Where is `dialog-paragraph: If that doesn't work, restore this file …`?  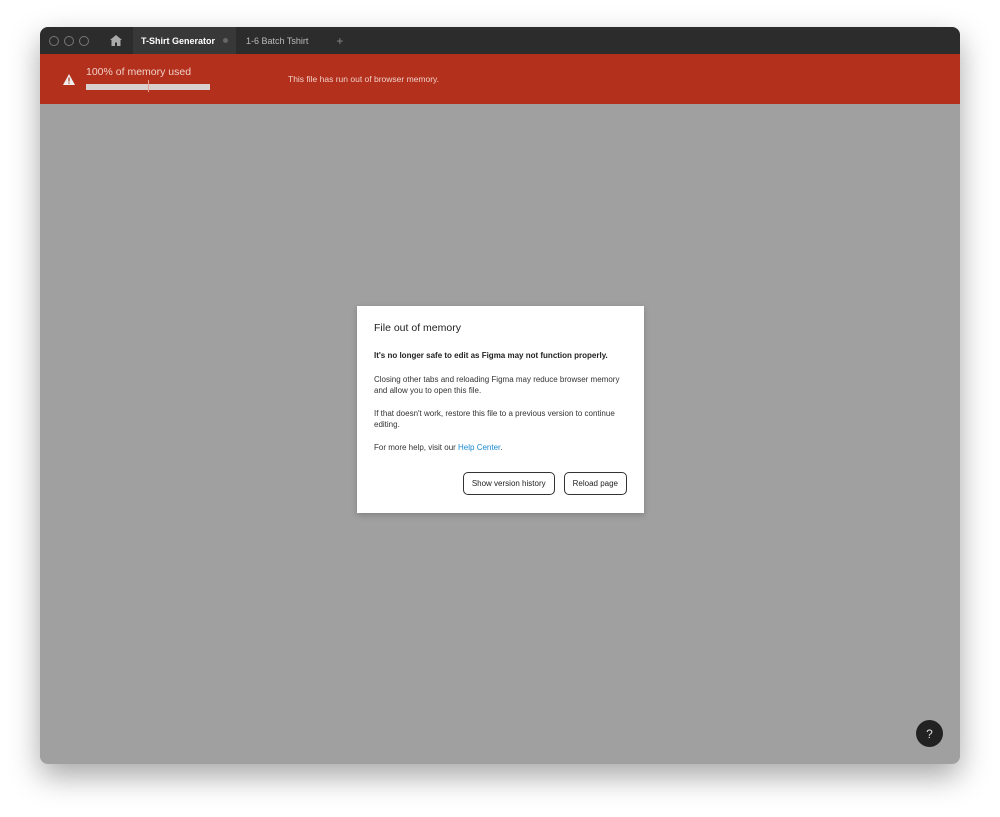 dialog-paragraph: If that doesn't work, restore this file … is located at coordinates (494, 419).